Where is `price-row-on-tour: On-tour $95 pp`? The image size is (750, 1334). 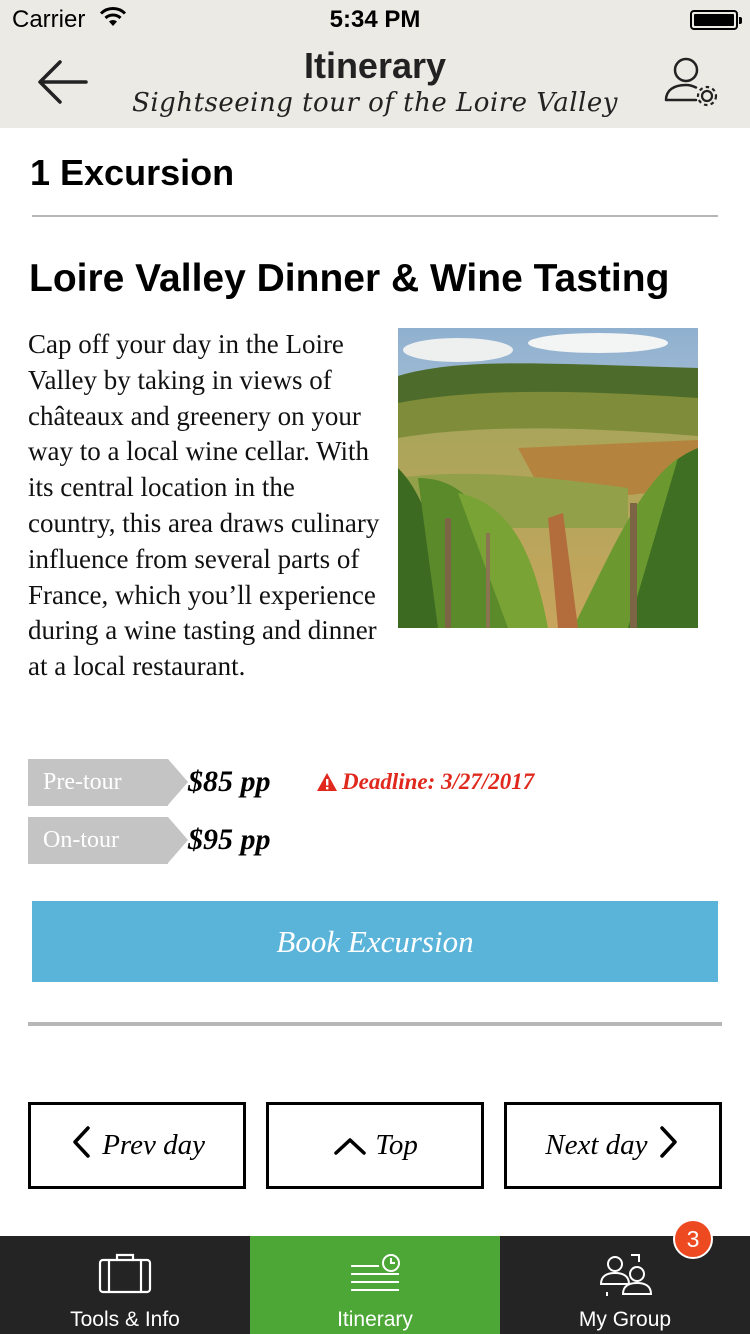 price-row-on-tour: On-tour $95 pp is located at coordinates (378, 841).